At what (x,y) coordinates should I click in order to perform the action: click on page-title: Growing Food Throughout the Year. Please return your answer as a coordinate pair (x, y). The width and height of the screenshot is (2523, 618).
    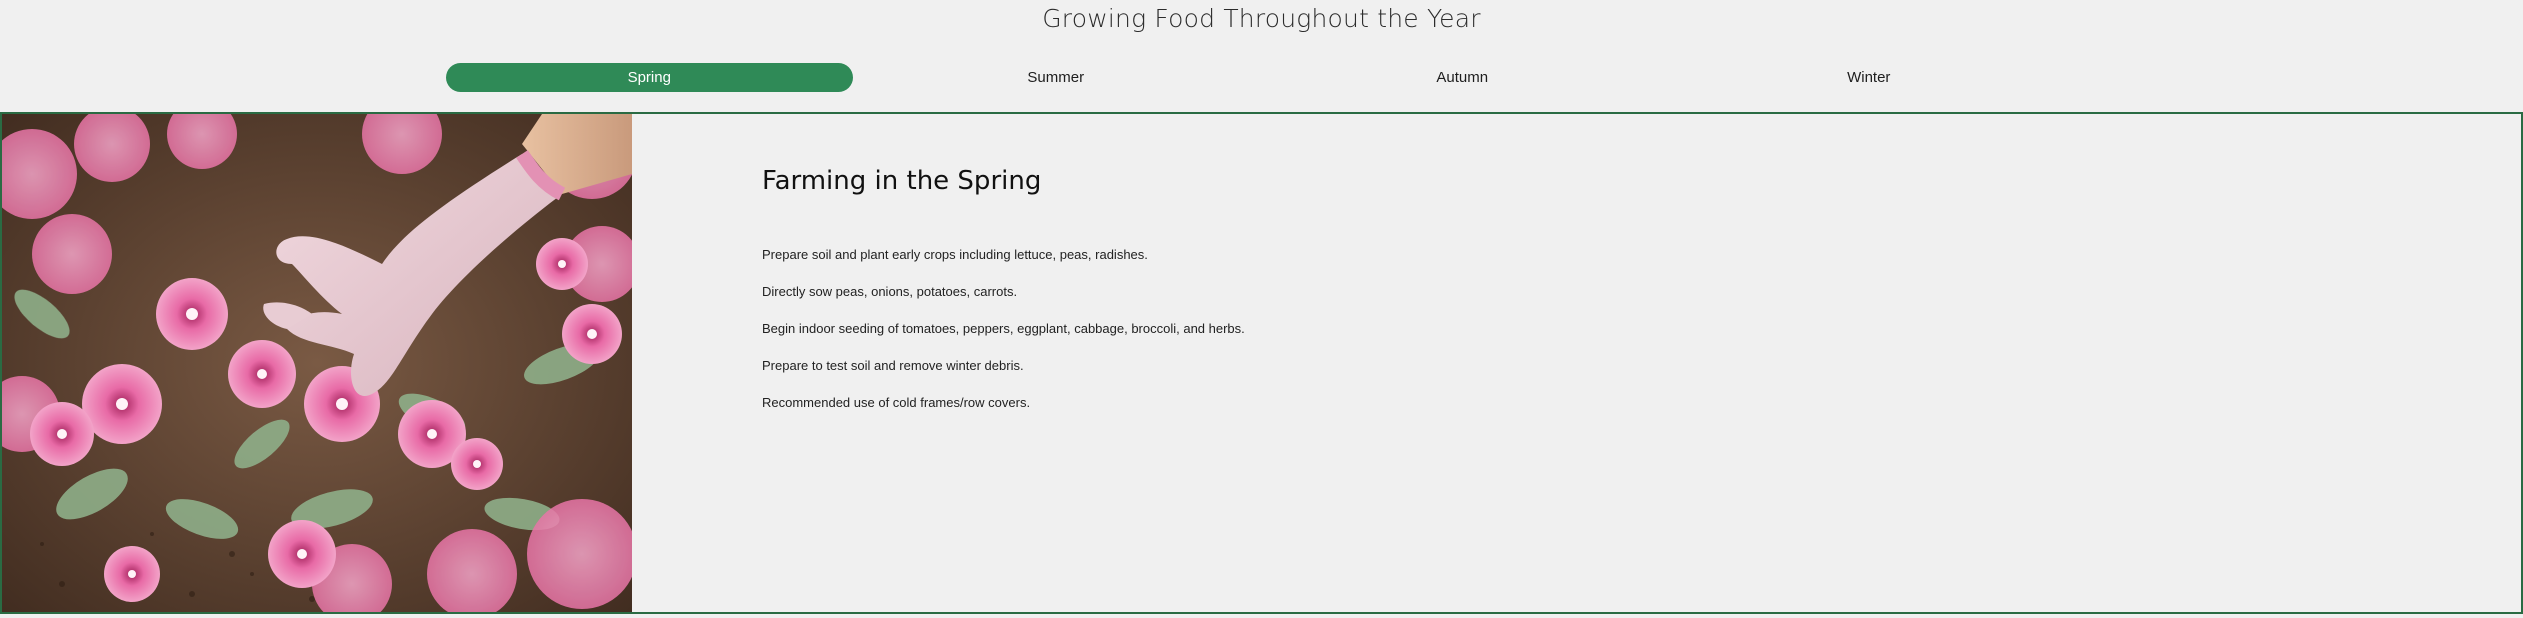
    Looking at the image, I should click on (1261, 18).